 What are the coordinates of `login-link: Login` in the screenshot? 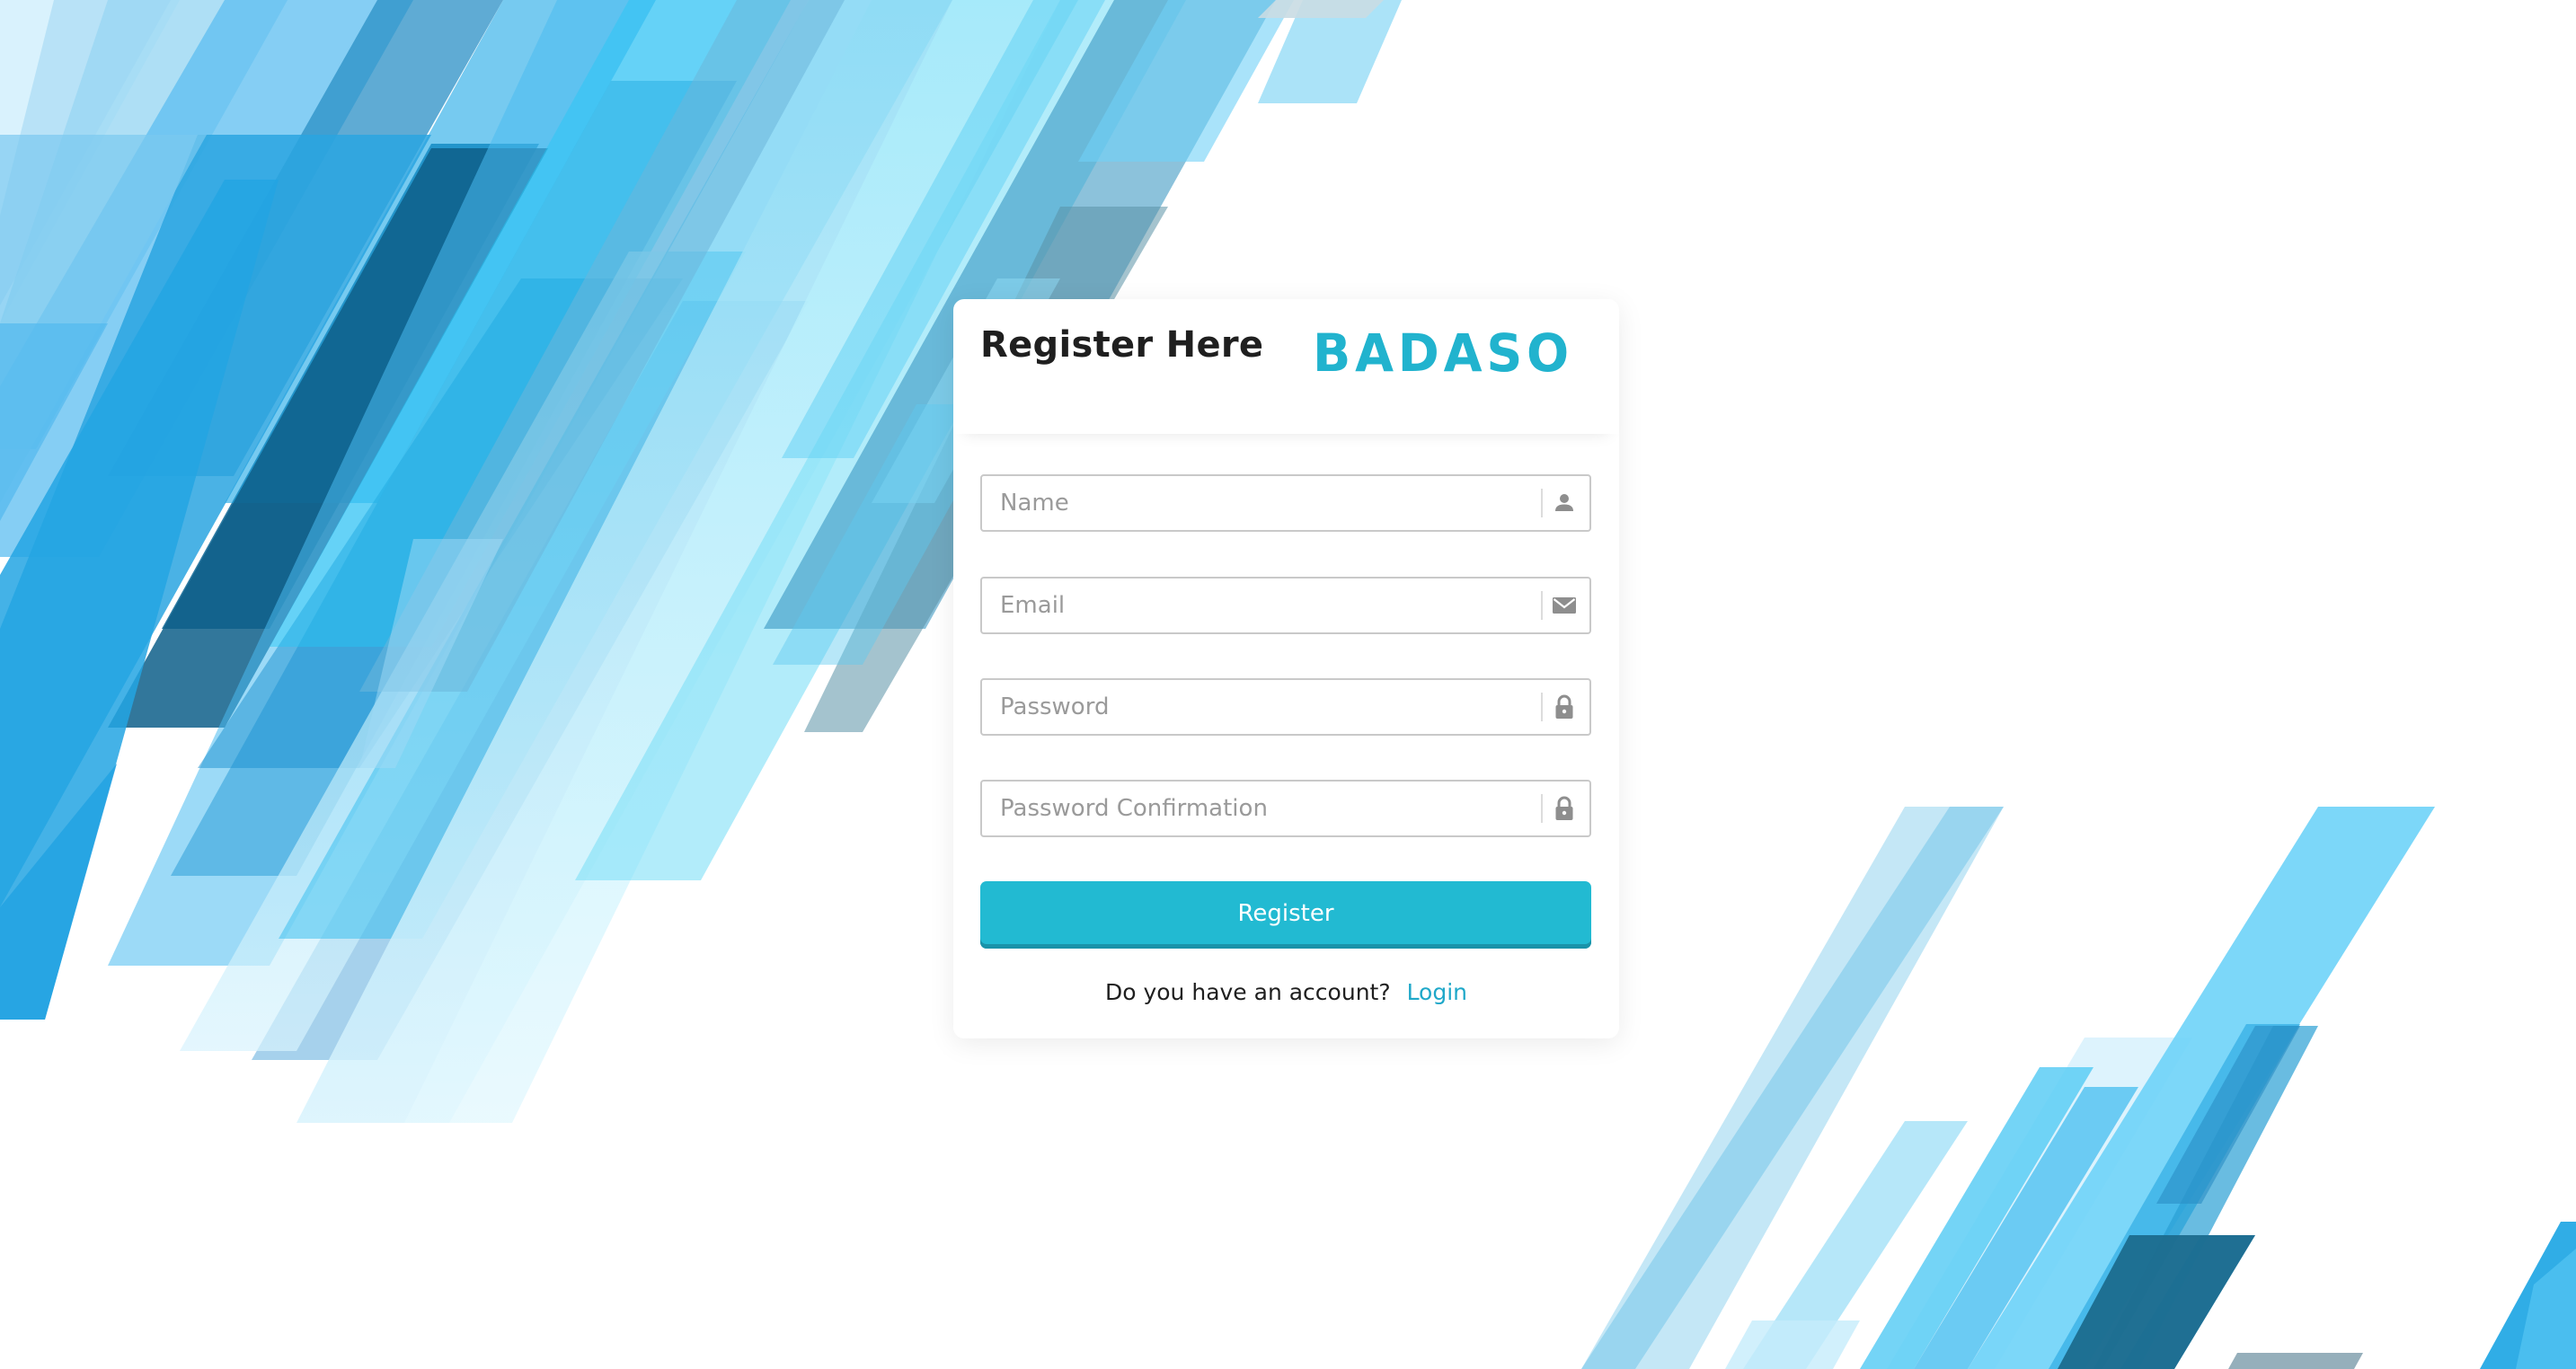 It's located at (1437, 992).